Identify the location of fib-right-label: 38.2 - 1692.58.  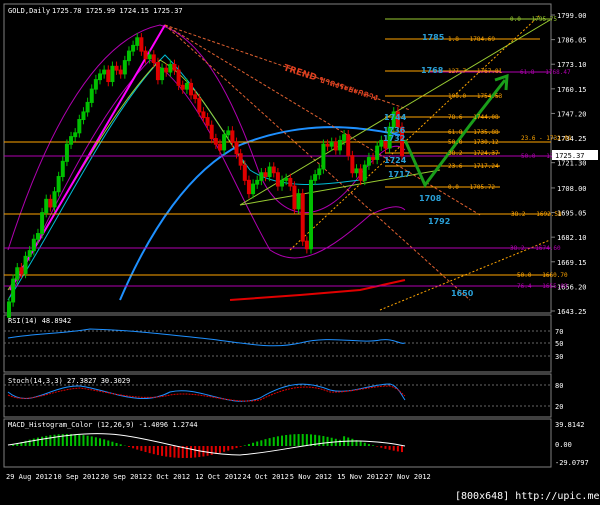
(536, 214).